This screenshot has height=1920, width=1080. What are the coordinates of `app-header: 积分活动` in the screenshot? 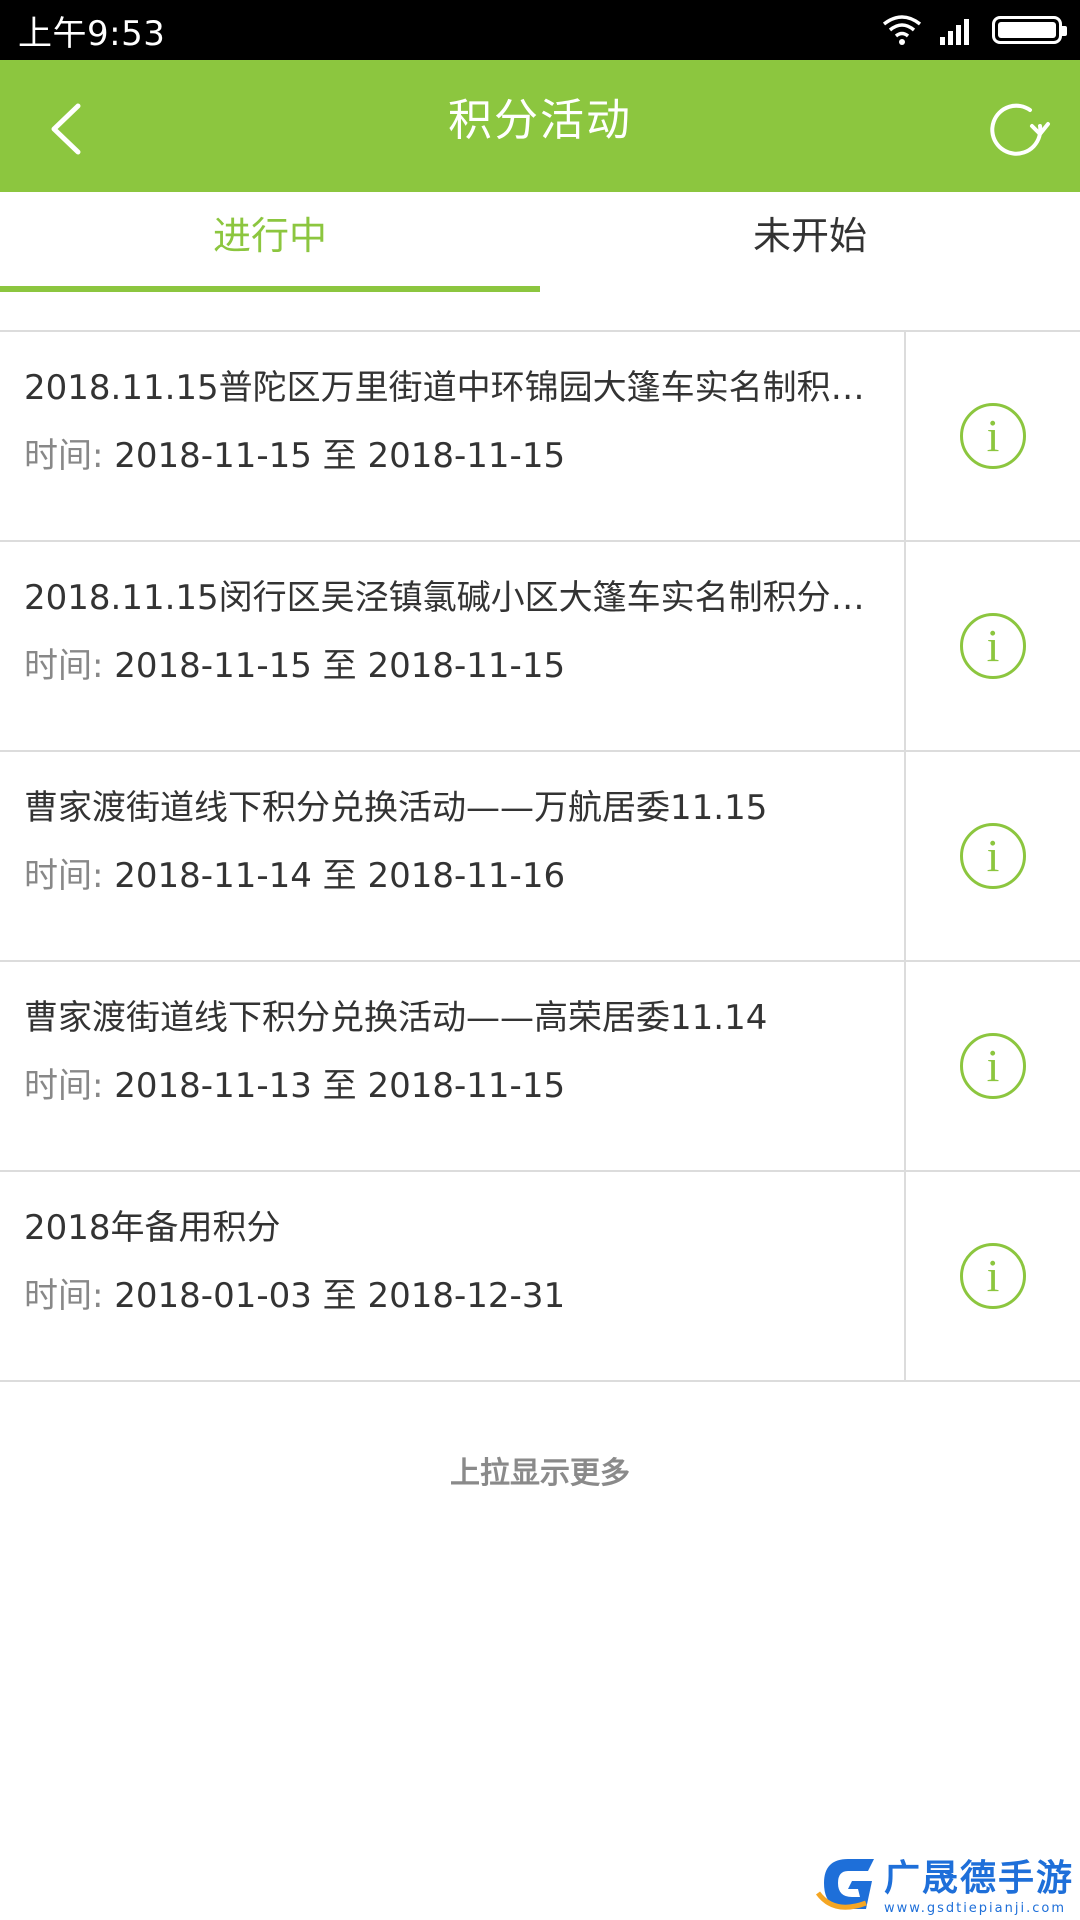 It's located at (540, 126).